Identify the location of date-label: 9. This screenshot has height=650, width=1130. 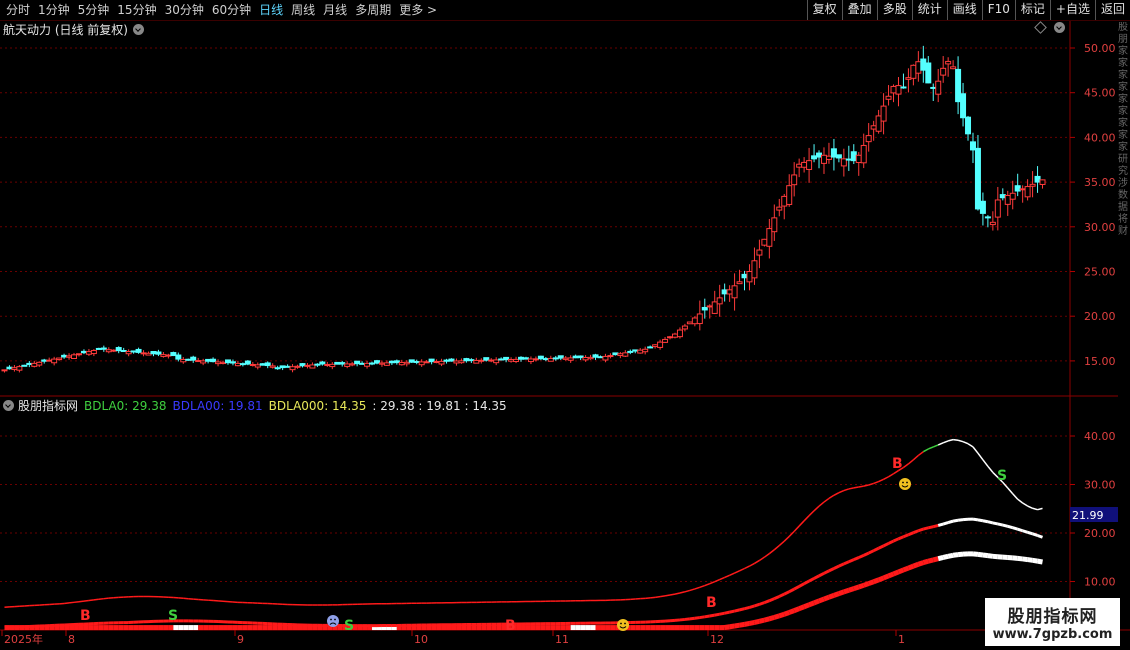
(240, 639).